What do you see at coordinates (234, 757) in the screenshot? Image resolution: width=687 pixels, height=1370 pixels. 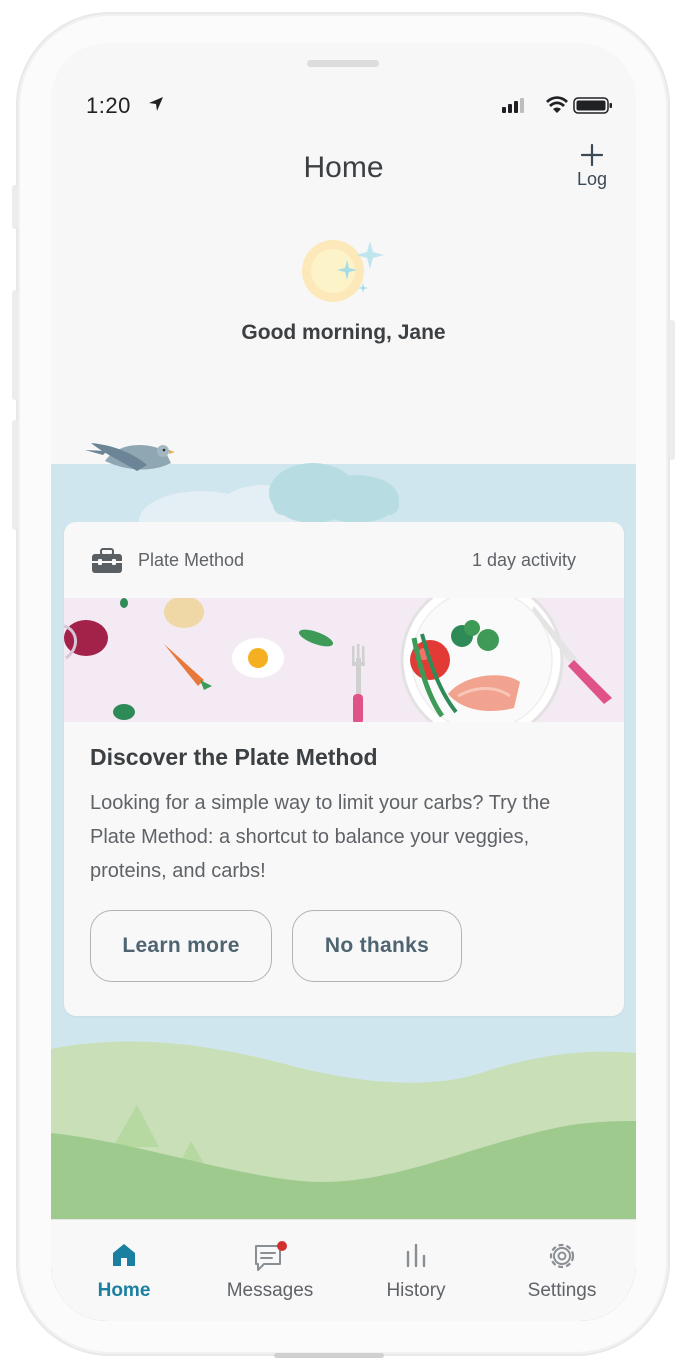 I see `card-title: Discover the Plate Method` at bounding box center [234, 757].